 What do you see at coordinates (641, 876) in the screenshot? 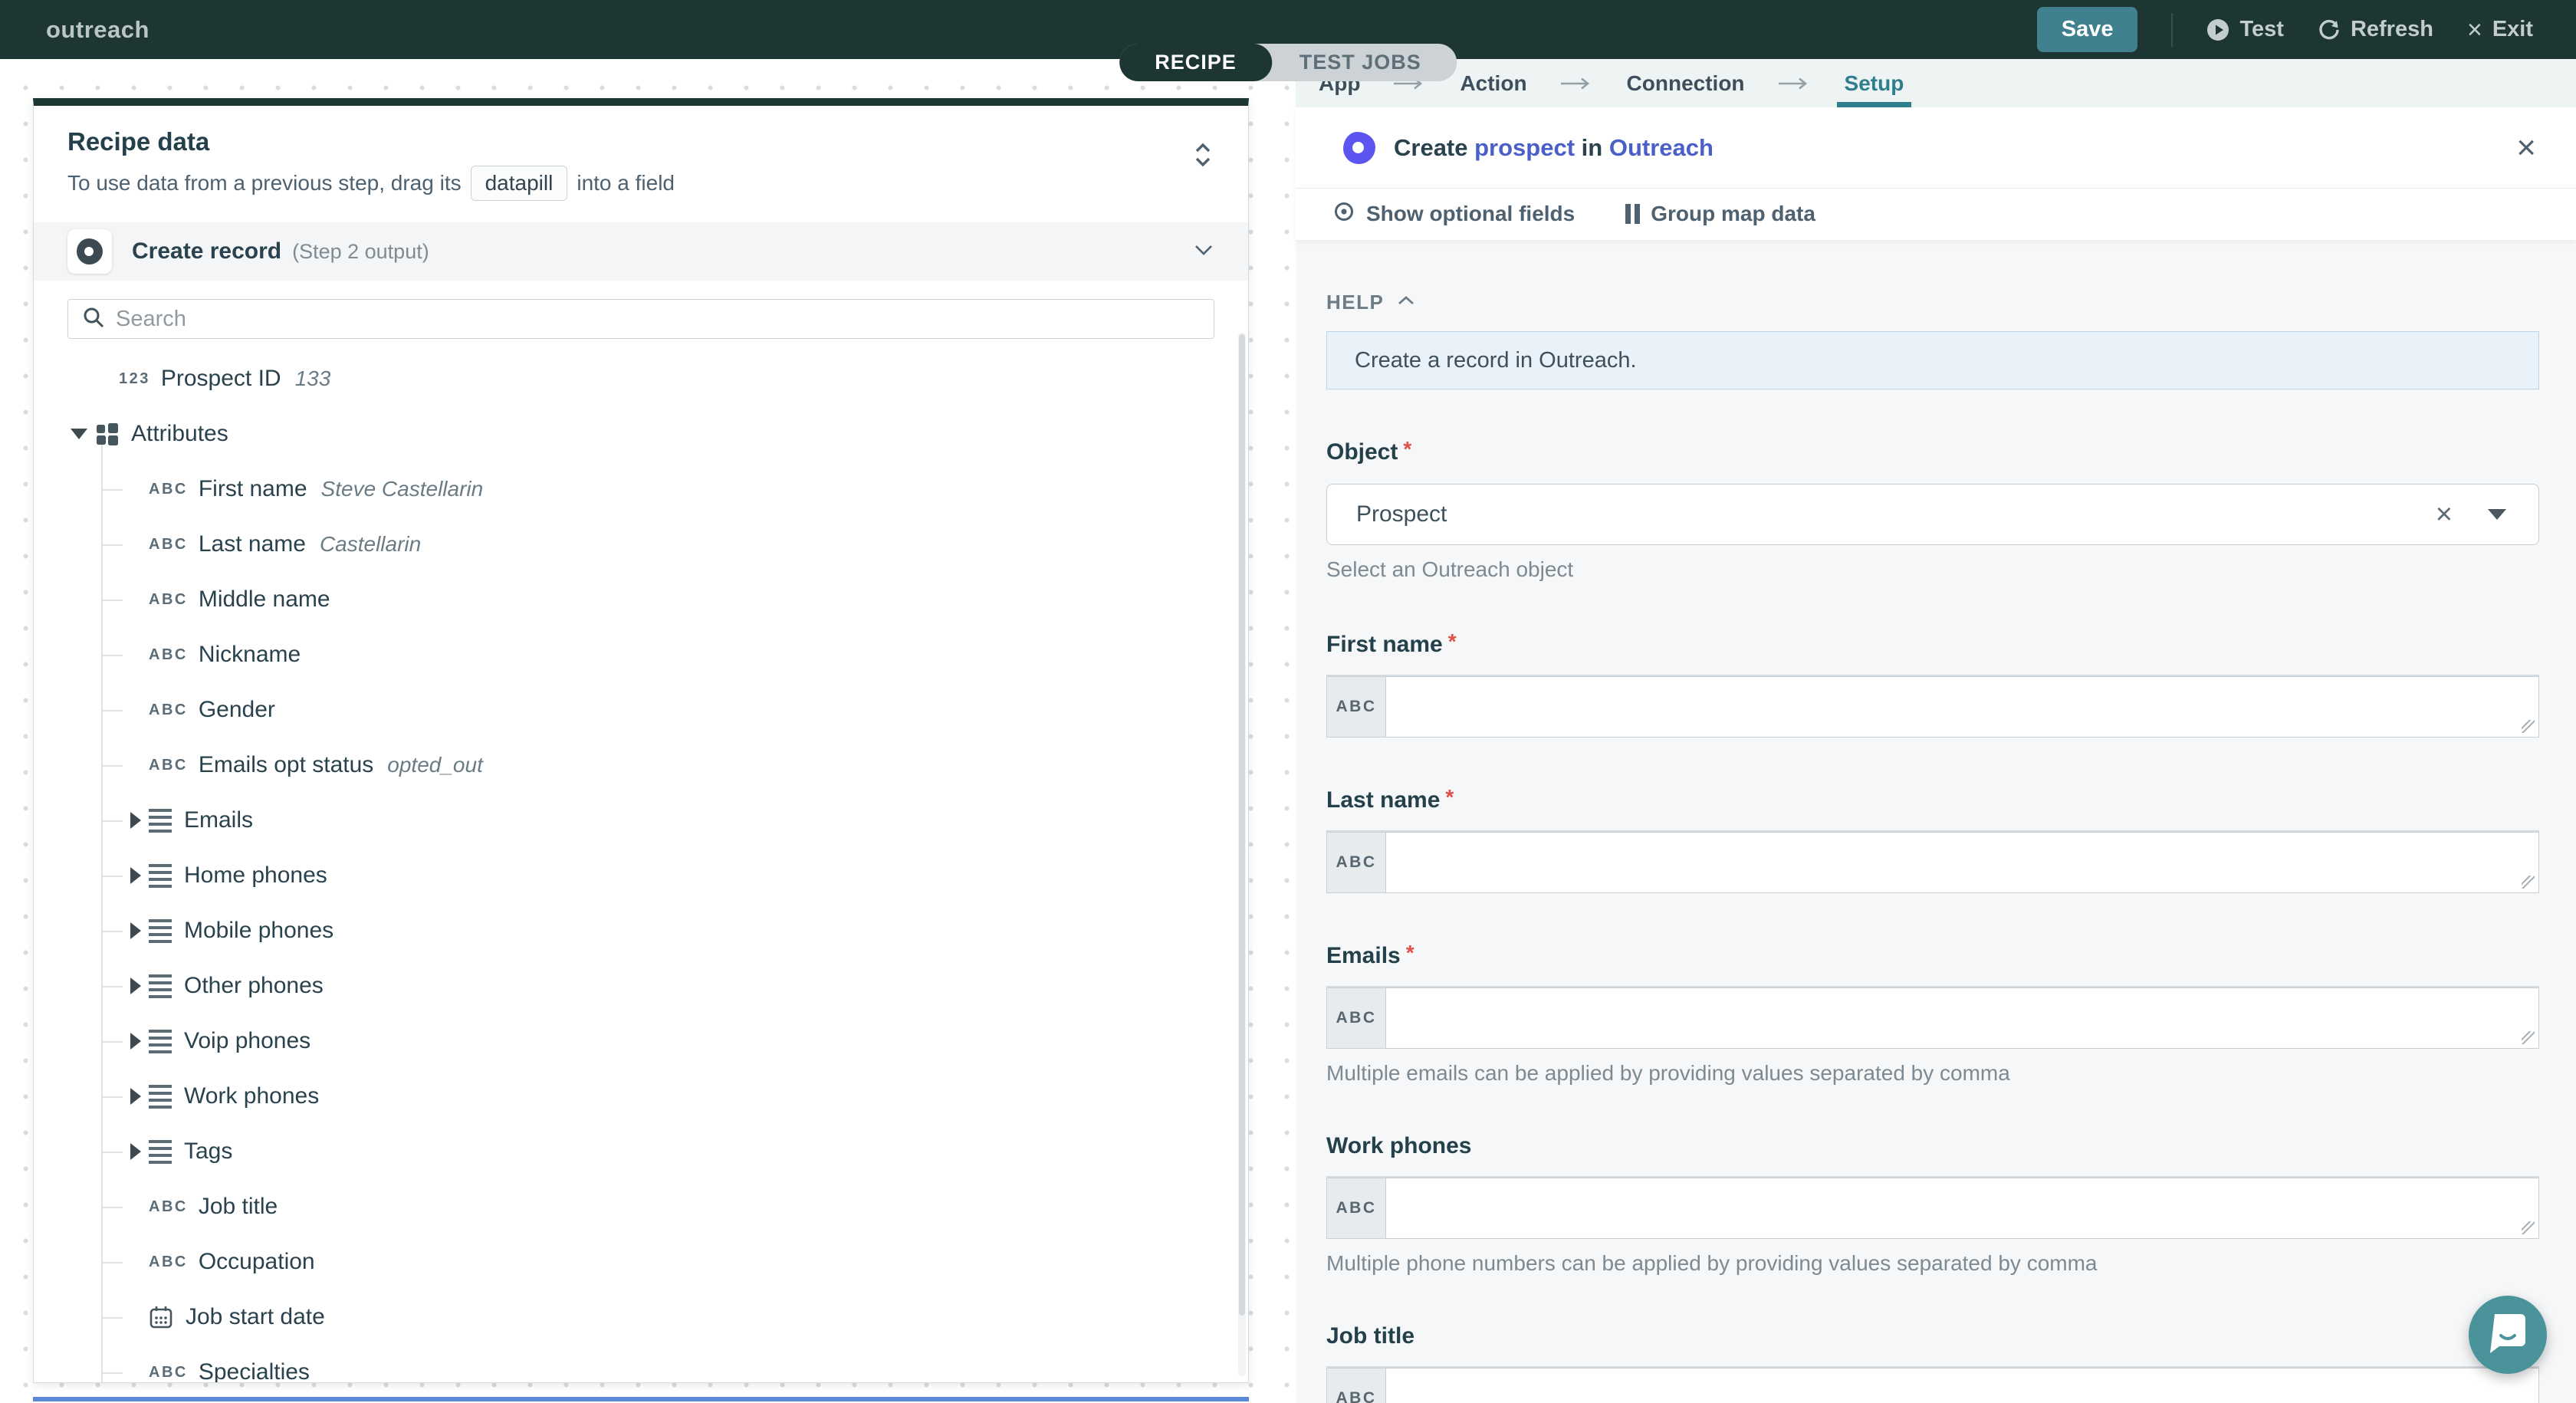
I see `datapill-row: Home phones` at bounding box center [641, 876].